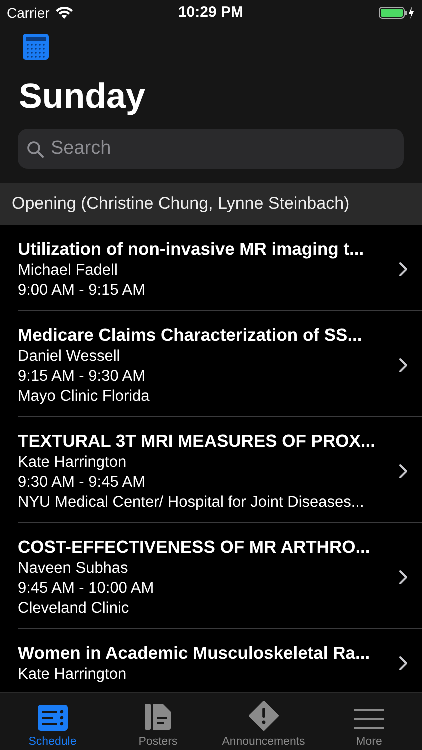 The height and width of the screenshot is (750, 422). What do you see at coordinates (82, 291) in the screenshot?
I see `session-time: 9:00 AM - 9:15 AM` at bounding box center [82, 291].